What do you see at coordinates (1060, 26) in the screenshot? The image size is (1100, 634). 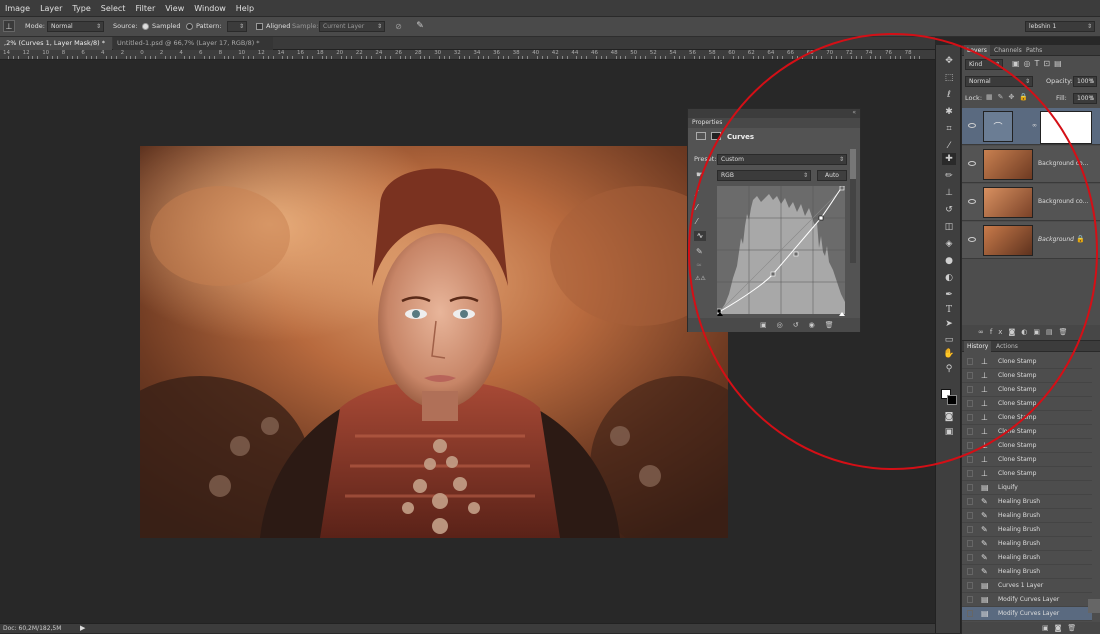 I see `workspace-select: lebshin 1` at bounding box center [1060, 26].